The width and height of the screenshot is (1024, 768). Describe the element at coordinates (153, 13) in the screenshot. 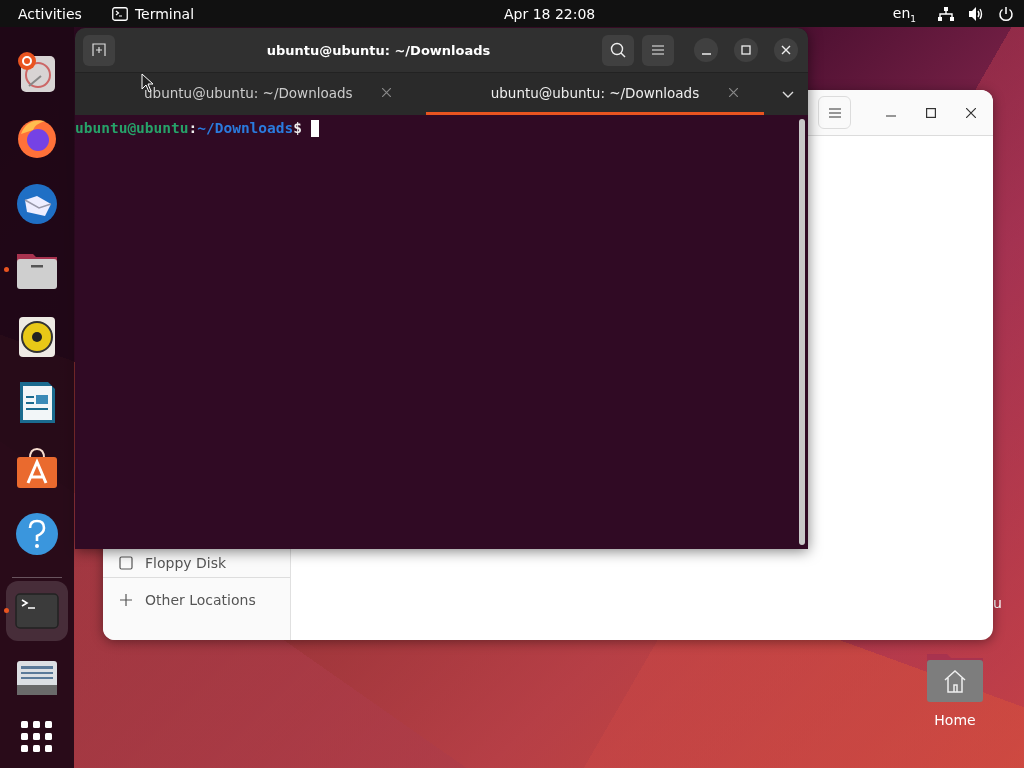

I see `app-menu-button: Terminal` at that location.